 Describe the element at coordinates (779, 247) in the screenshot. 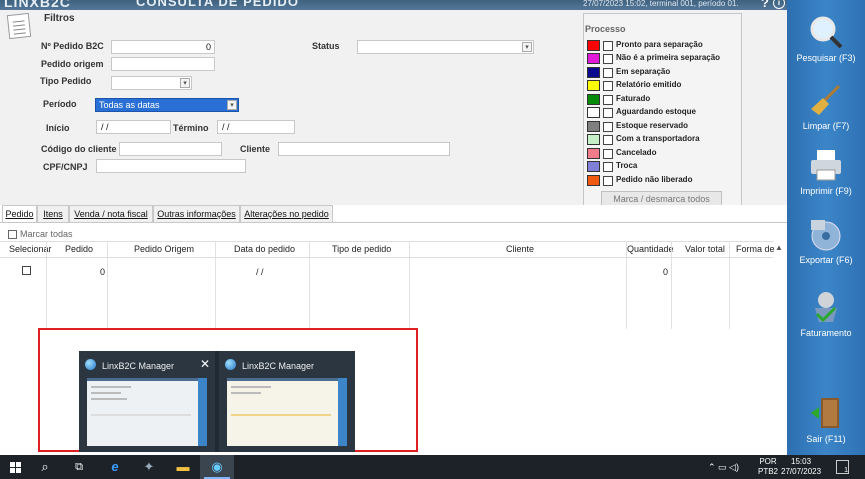

I see `scroll-up-arrow-icon: ▲` at that location.